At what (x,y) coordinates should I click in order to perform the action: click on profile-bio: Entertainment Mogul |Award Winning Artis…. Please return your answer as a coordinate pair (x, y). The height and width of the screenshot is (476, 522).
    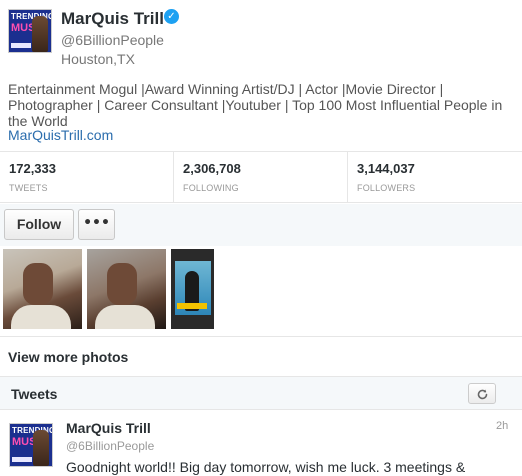
    Looking at the image, I should click on (255, 105).